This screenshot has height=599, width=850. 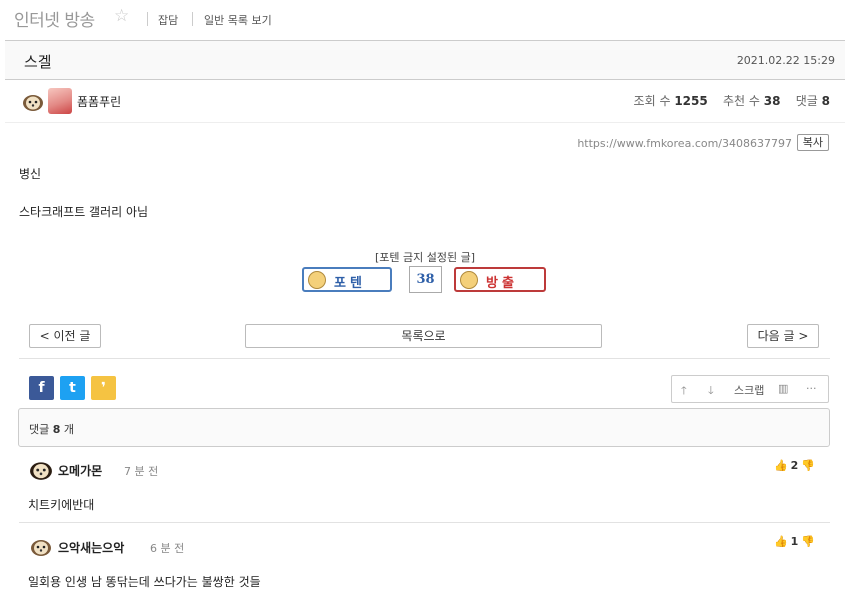 What do you see at coordinates (806, 101) in the screenshot?
I see `comments-label: 댓글` at bounding box center [806, 101].